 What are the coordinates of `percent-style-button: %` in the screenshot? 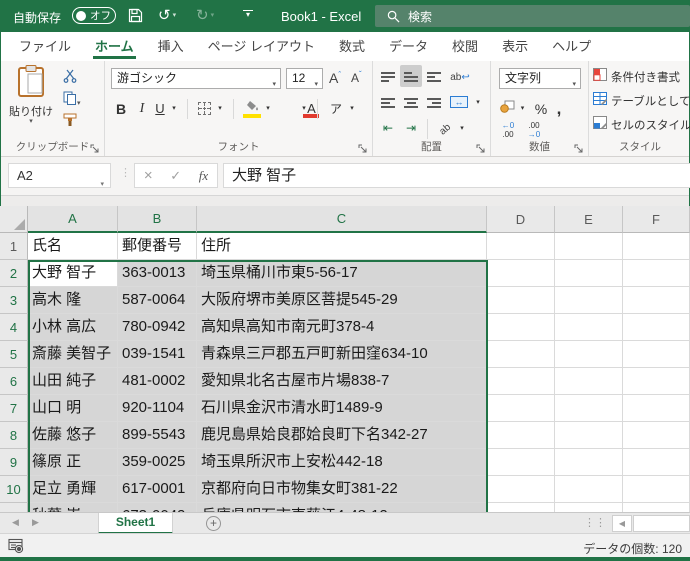 It's located at (541, 109).